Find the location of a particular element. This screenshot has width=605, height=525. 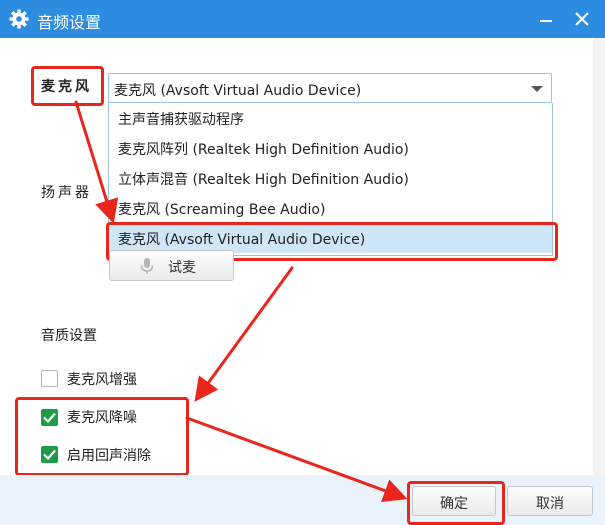

cancel-button: 取消 is located at coordinates (550, 501).